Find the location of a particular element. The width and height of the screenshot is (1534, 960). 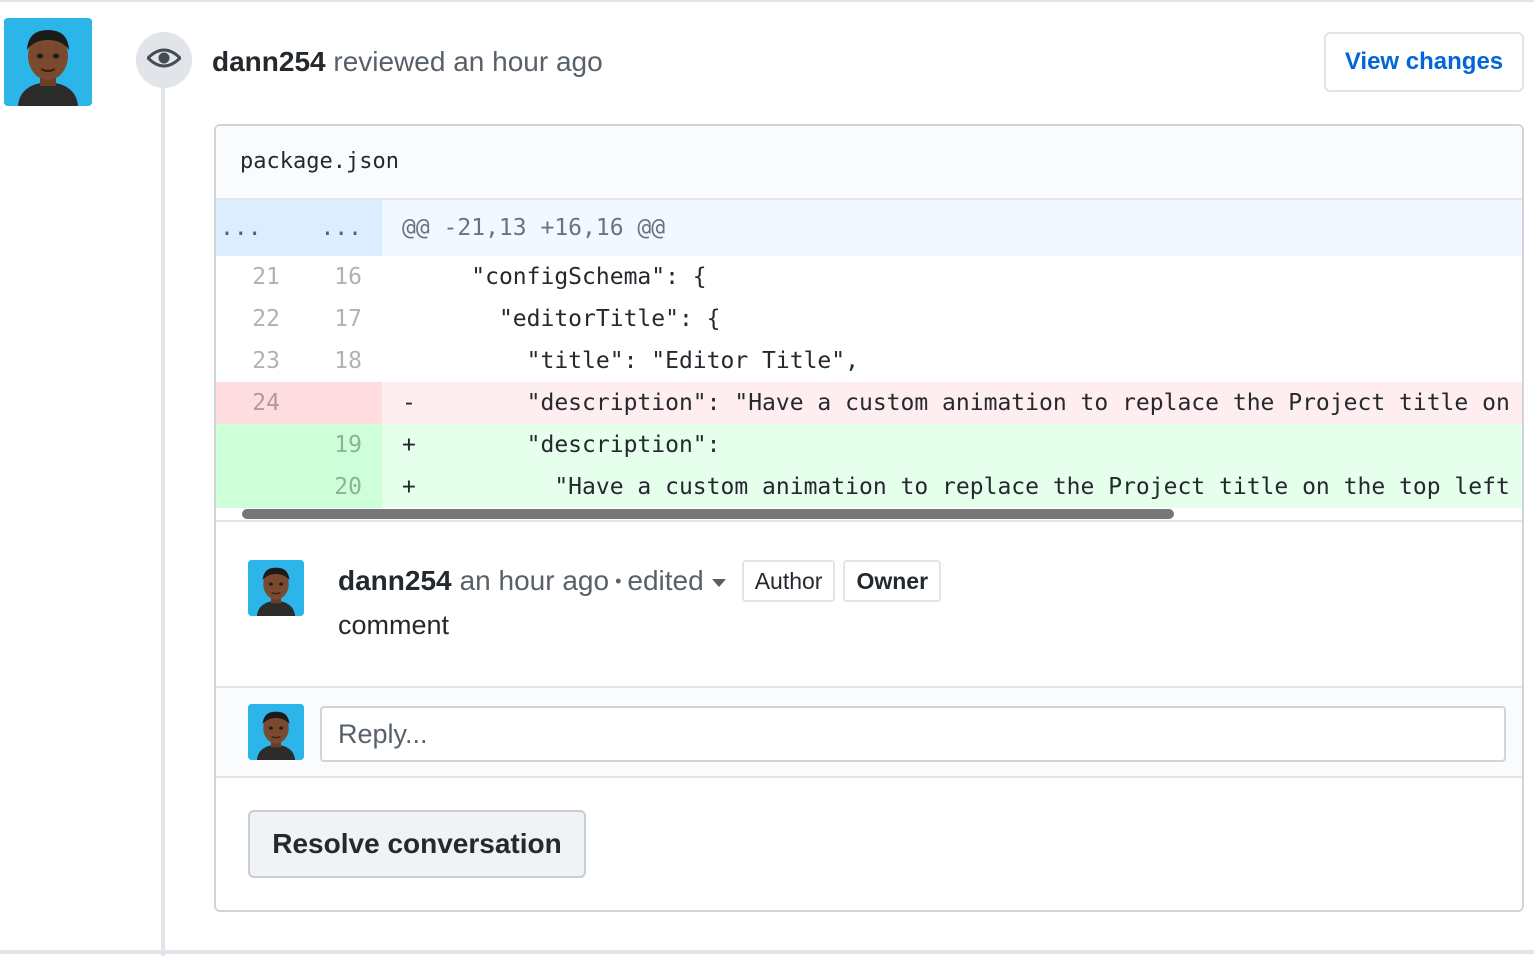

diff-line: 21 16 "configSchema": { is located at coordinates (869, 277).